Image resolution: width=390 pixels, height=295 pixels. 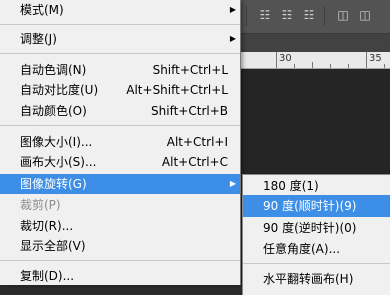 I want to click on submenu-separator, so click(x=316, y=263).